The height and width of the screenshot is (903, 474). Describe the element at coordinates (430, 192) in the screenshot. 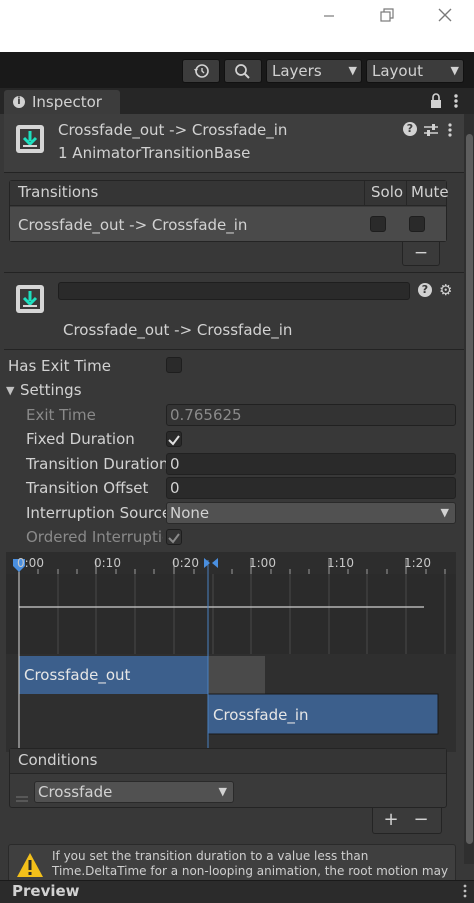

I see `mute-column-header: Mute` at that location.